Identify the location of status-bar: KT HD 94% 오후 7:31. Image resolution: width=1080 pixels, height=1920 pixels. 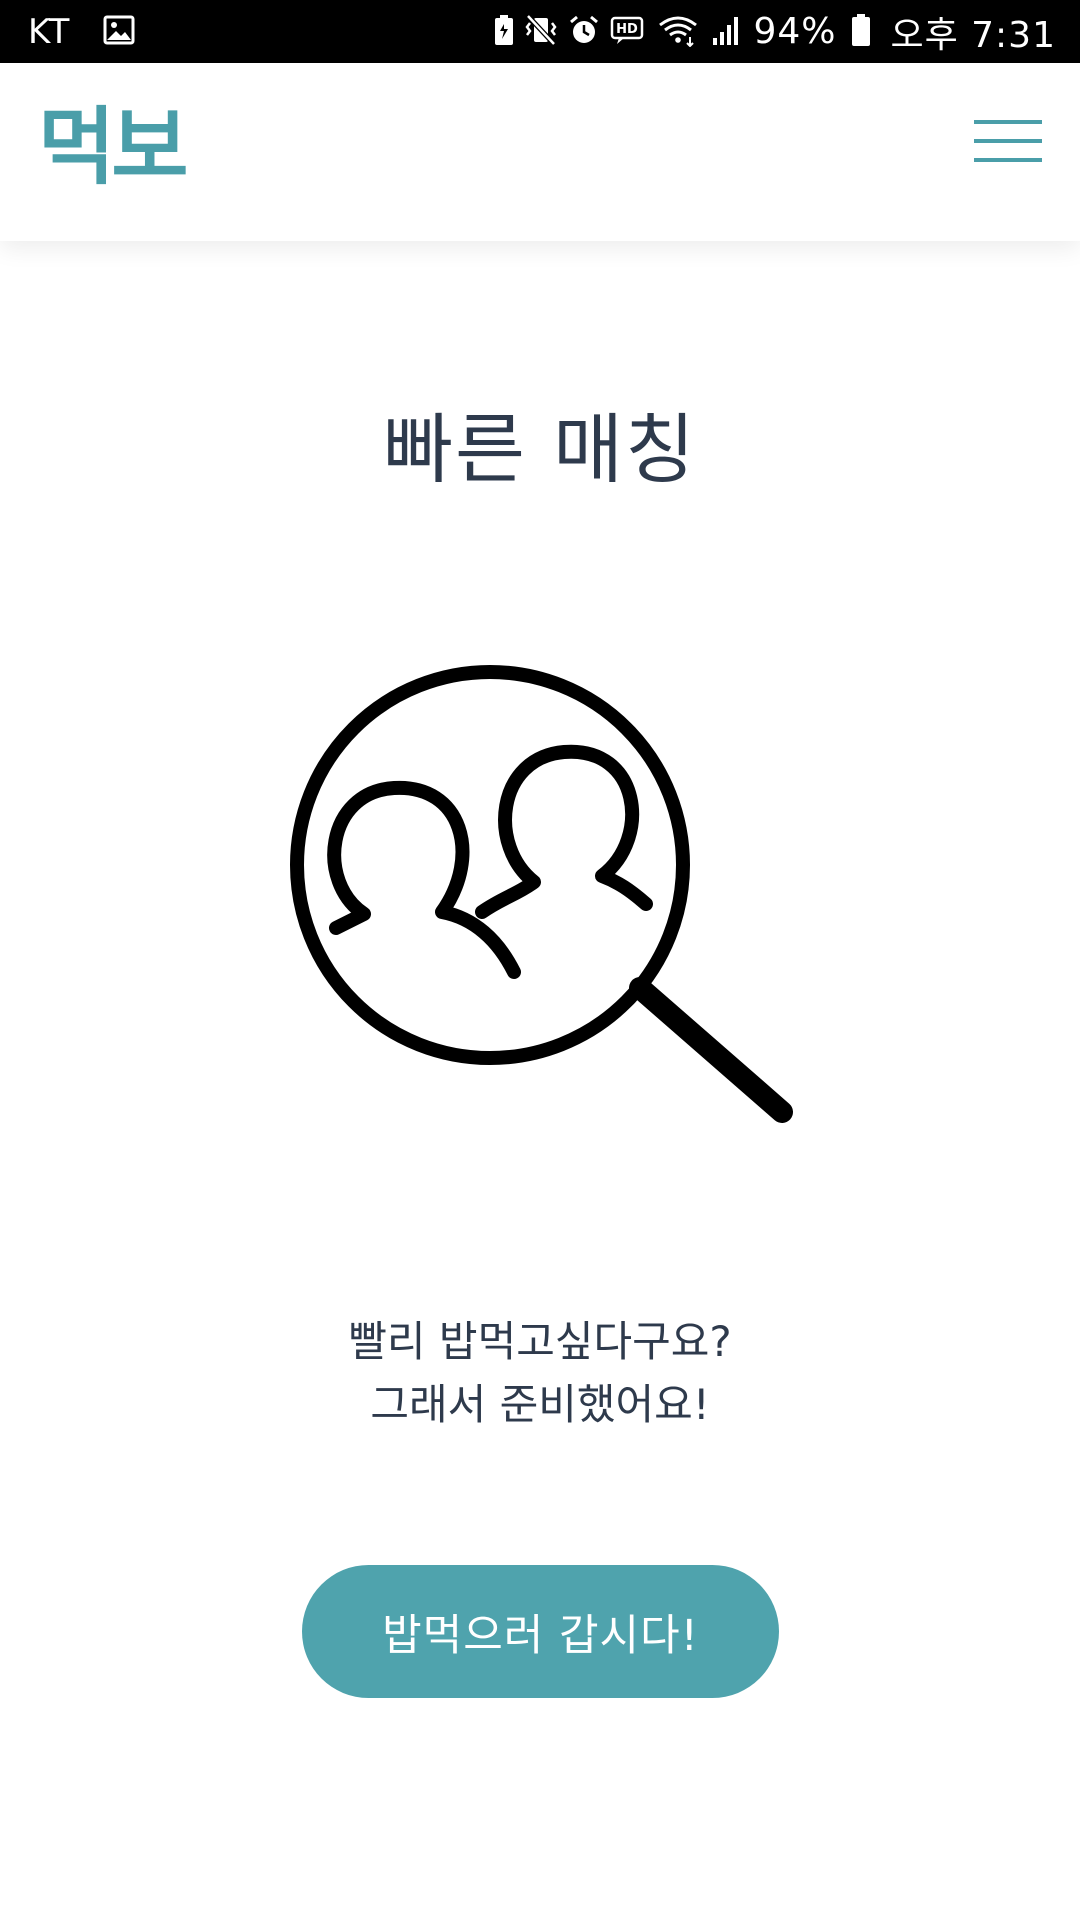
(540, 31).